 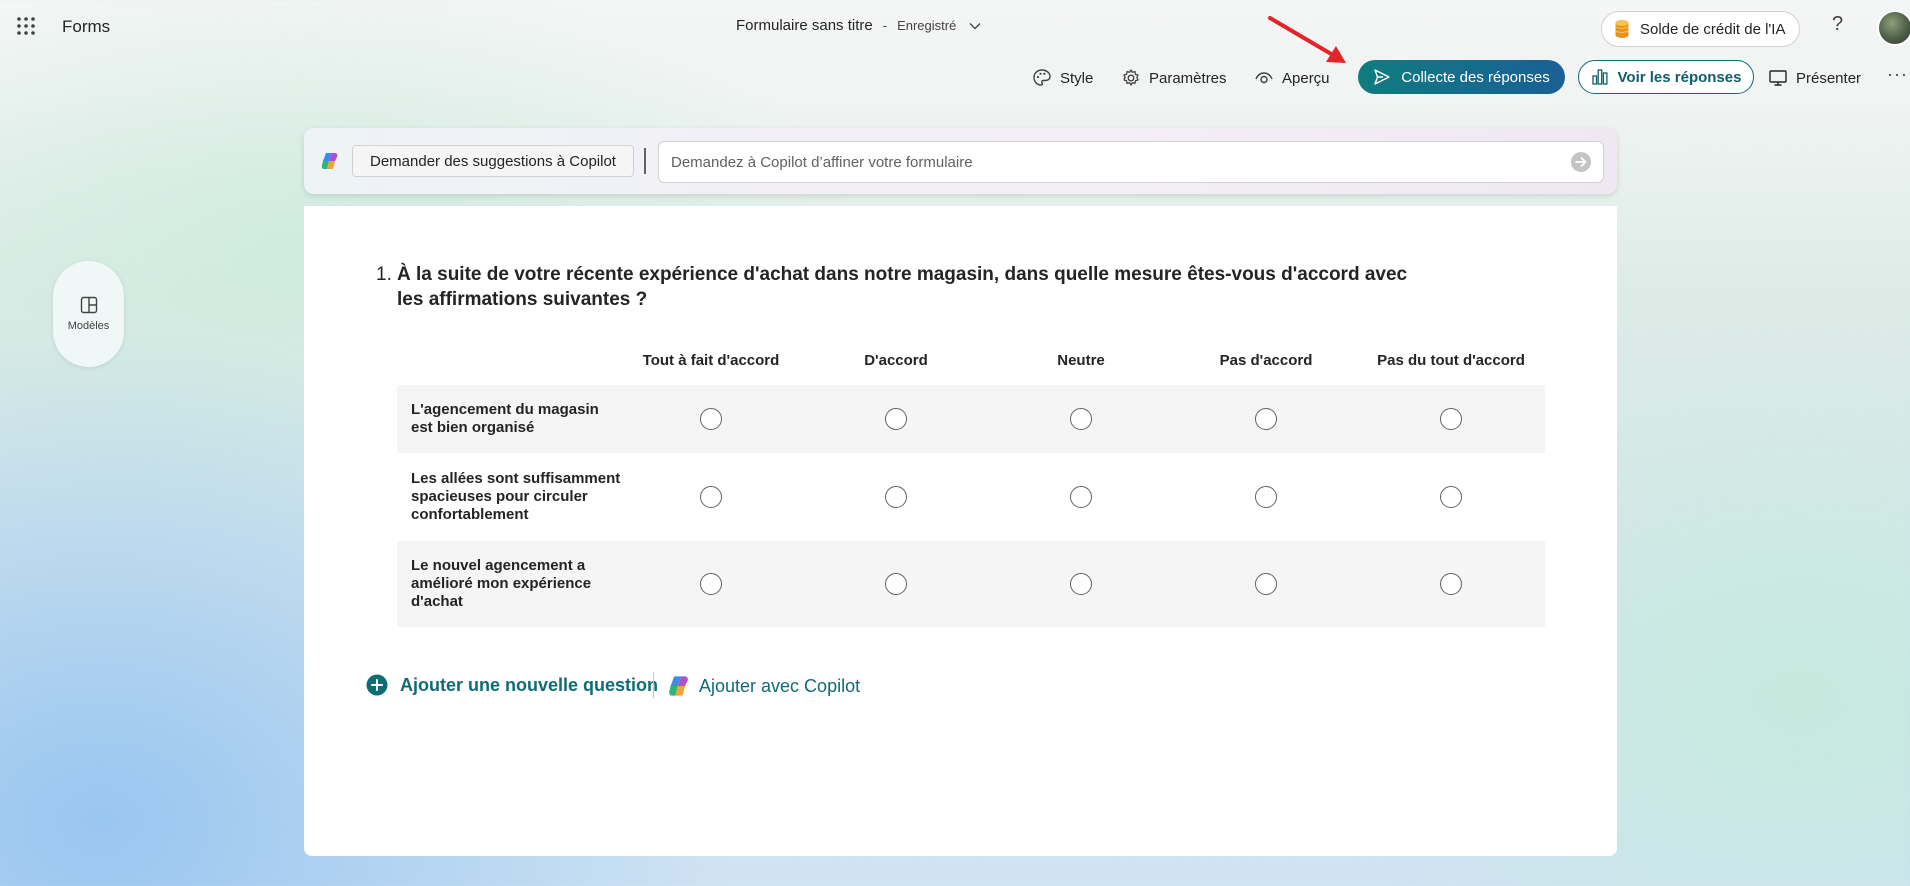 What do you see at coordinates (1837, 24) in the screenshot?
I see `help-icon: ?` at bounding box center [1837, 24].